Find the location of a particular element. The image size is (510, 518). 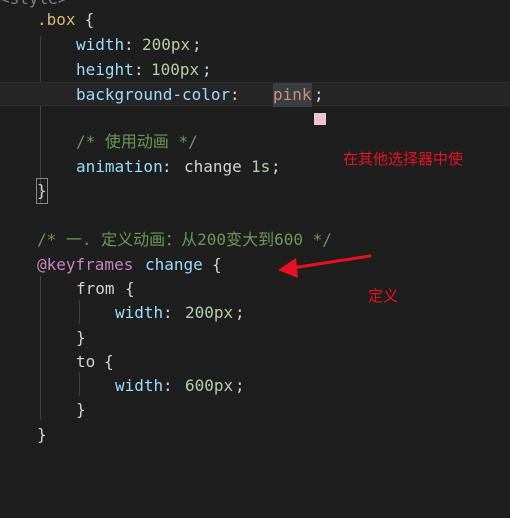

red-arrow-icon is located at coordinates (325, 266).